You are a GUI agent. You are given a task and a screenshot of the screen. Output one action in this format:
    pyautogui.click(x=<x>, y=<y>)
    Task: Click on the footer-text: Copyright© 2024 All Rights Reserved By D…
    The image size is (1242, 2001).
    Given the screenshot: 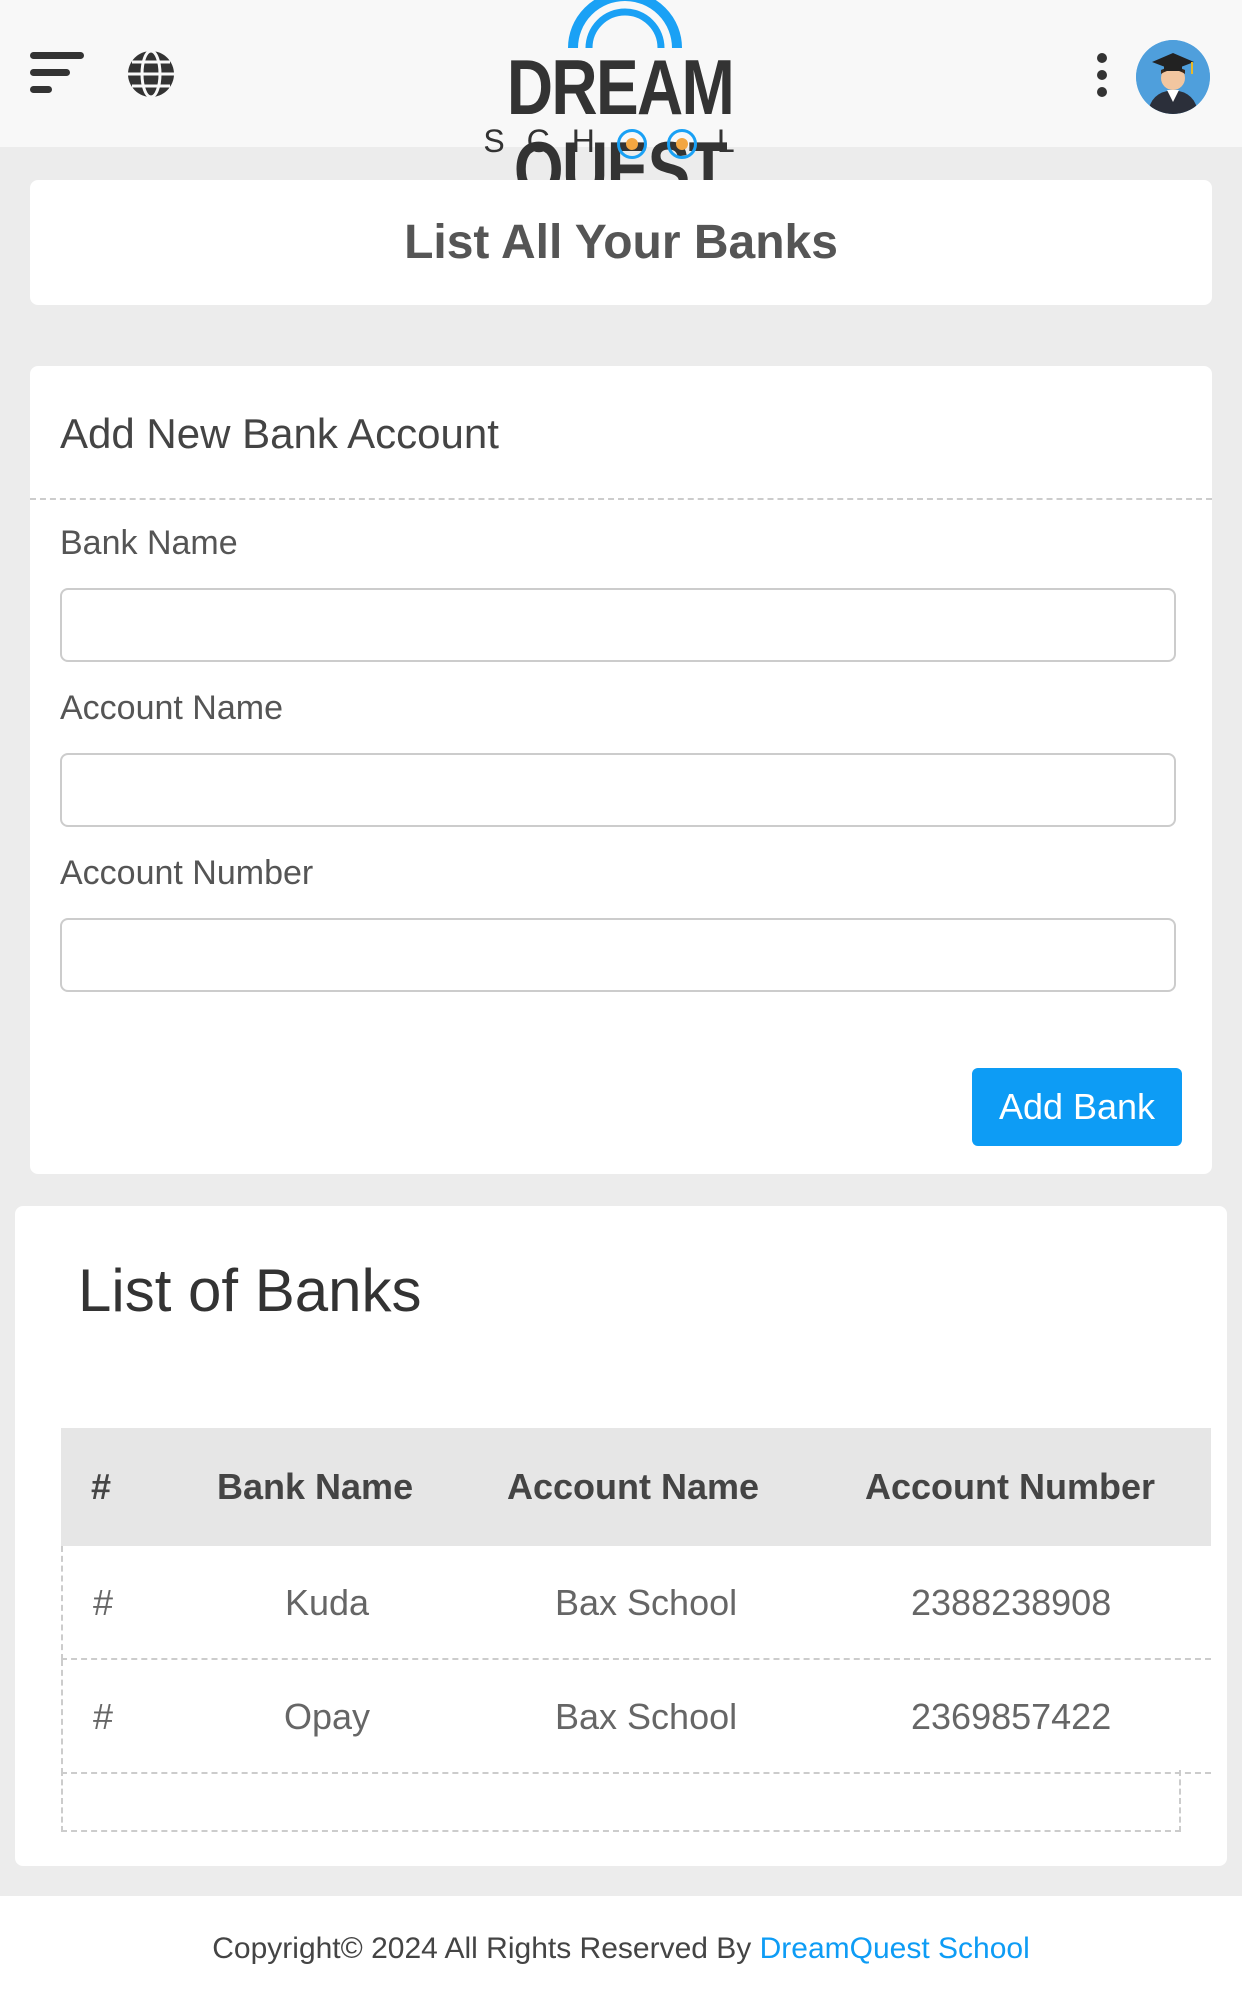 What is the action you would take?
    pyautogui.click(x=621, y=1949)
    